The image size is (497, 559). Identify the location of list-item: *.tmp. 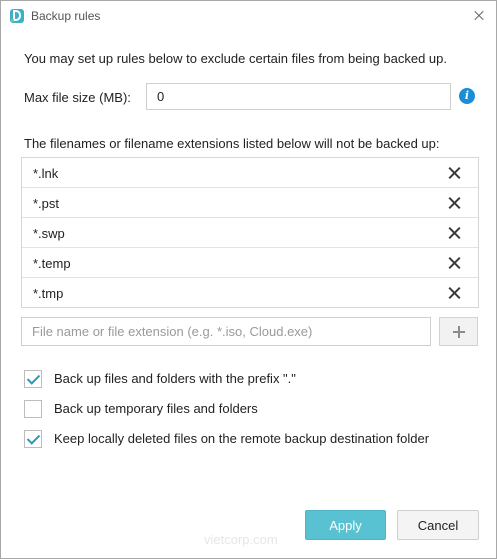
(250, 293).